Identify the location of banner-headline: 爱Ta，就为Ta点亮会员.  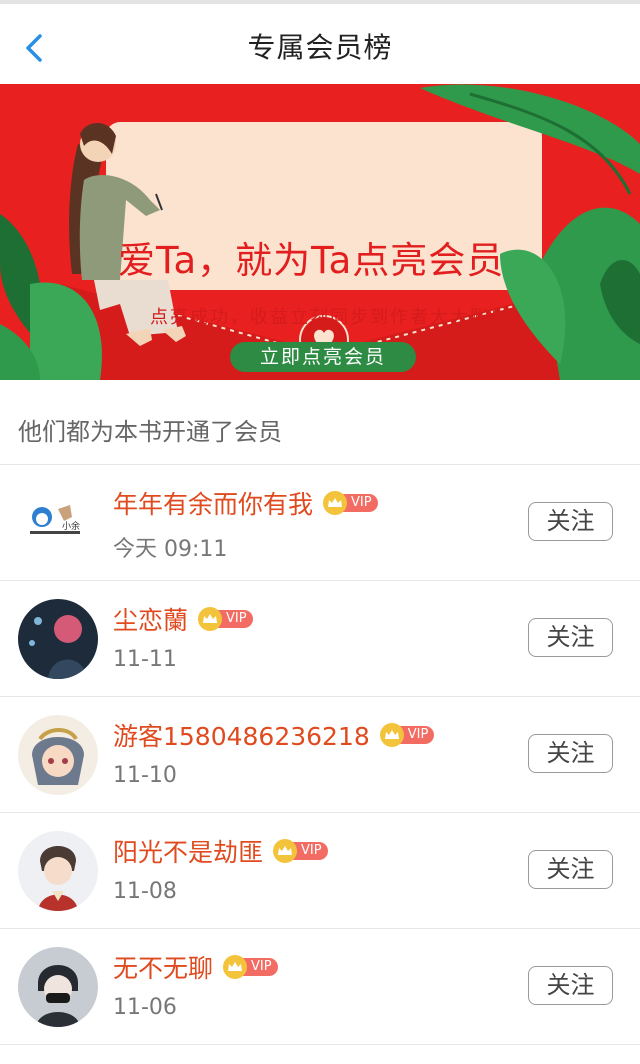
(311, 260).